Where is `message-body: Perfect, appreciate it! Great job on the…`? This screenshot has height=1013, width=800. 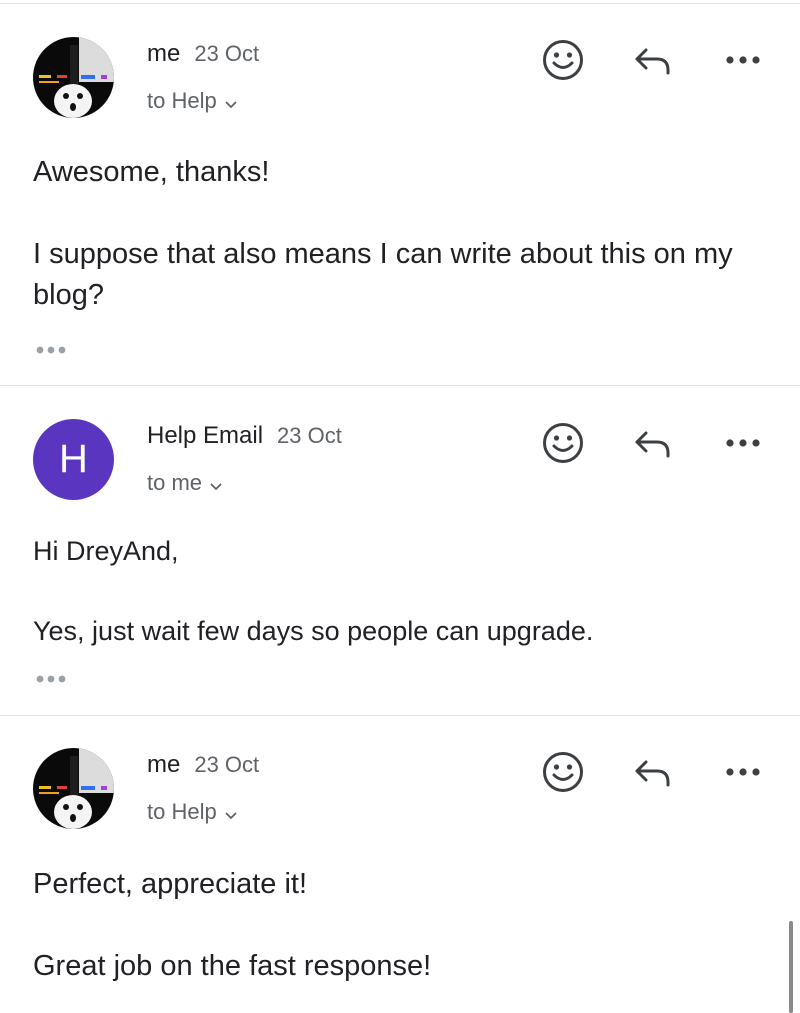 message-body: Perfect, appreciate it! Great job on the… is located at coordinates (232, 925).